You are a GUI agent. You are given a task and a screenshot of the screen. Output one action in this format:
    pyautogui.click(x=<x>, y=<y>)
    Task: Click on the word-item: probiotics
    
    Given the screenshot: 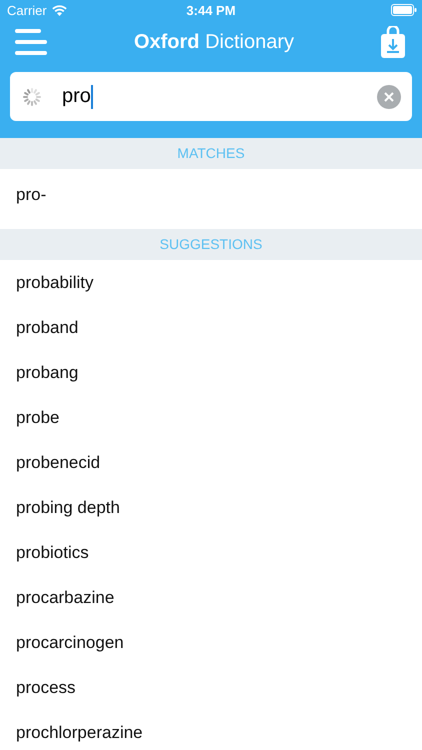 What is the action you would take?
    pyautogui.click(x=211, y=552)
    